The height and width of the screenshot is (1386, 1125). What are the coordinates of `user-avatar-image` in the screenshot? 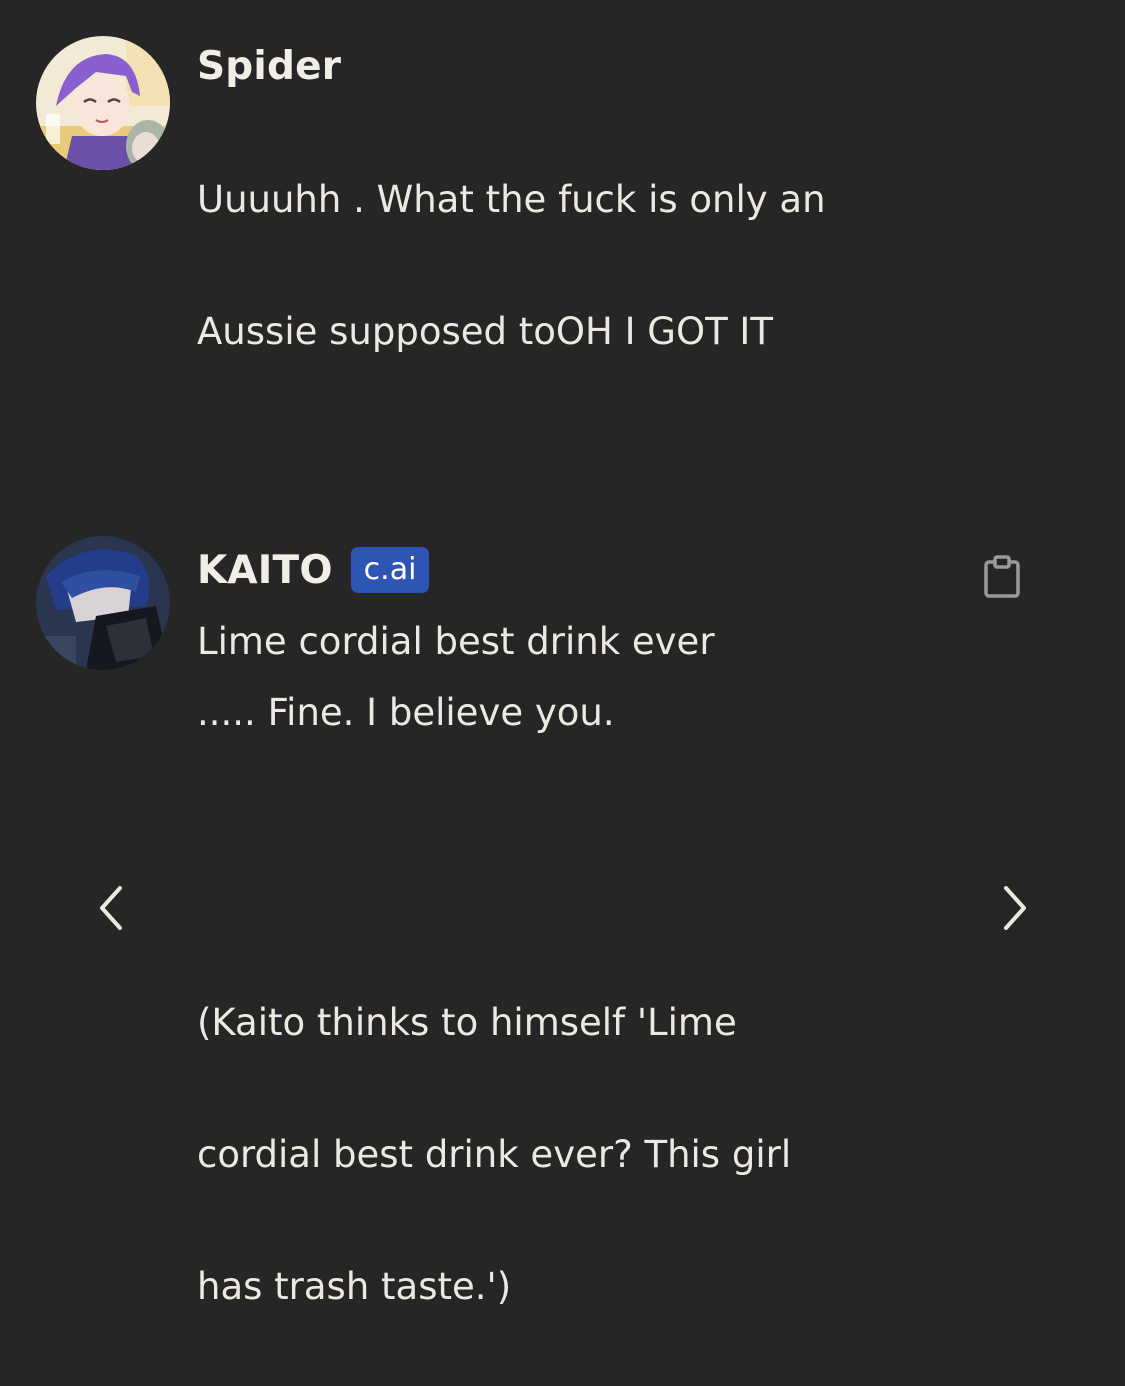 It's located at (103, 103).